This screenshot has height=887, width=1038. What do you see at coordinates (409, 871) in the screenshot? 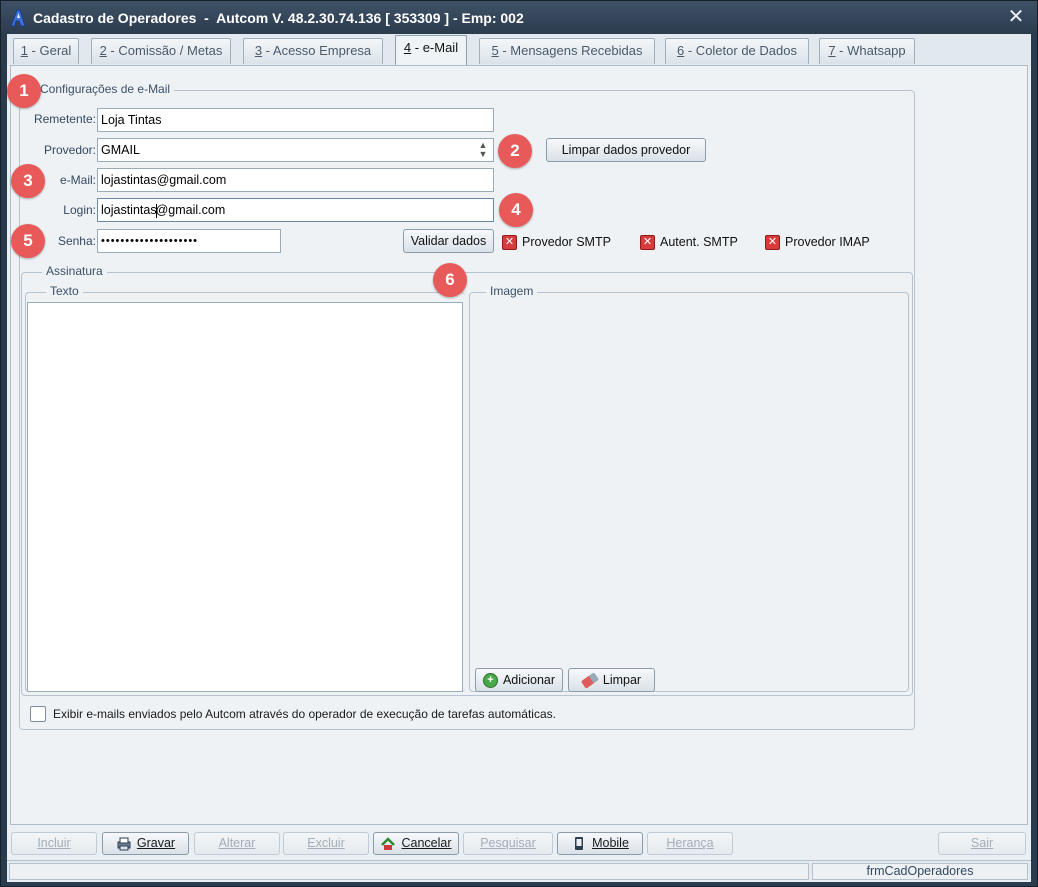
I see `status-bar-message` at bounding box center [409, 871].